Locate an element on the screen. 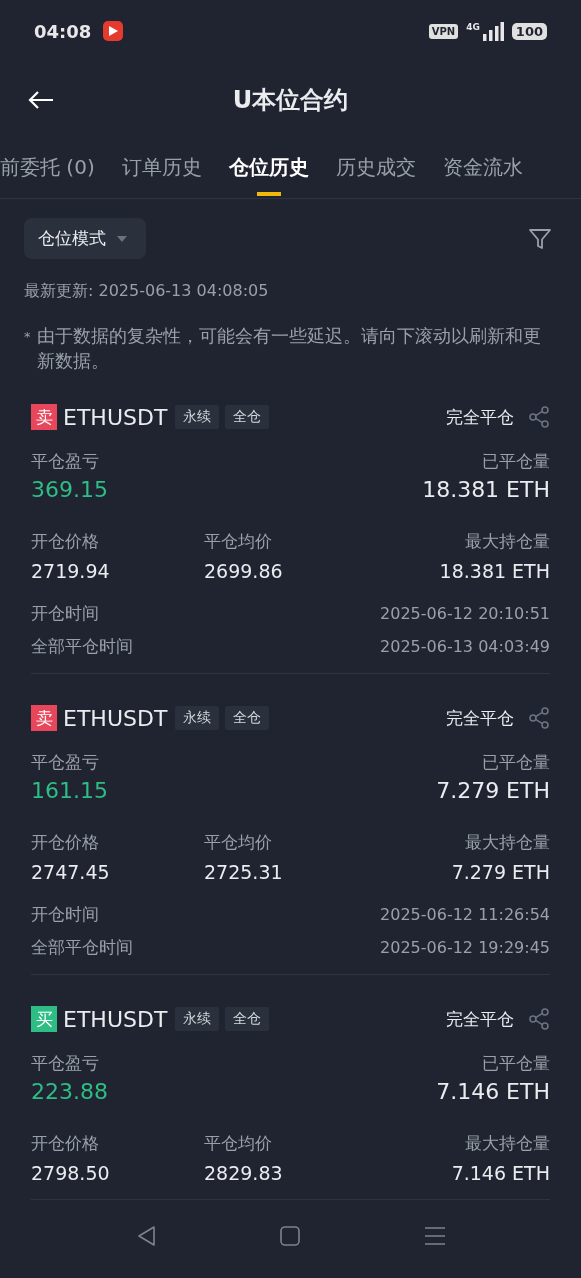 The height and width of the screenshot is (1278, 581). status-time: 04:08 is located at coordinates (63, 31).